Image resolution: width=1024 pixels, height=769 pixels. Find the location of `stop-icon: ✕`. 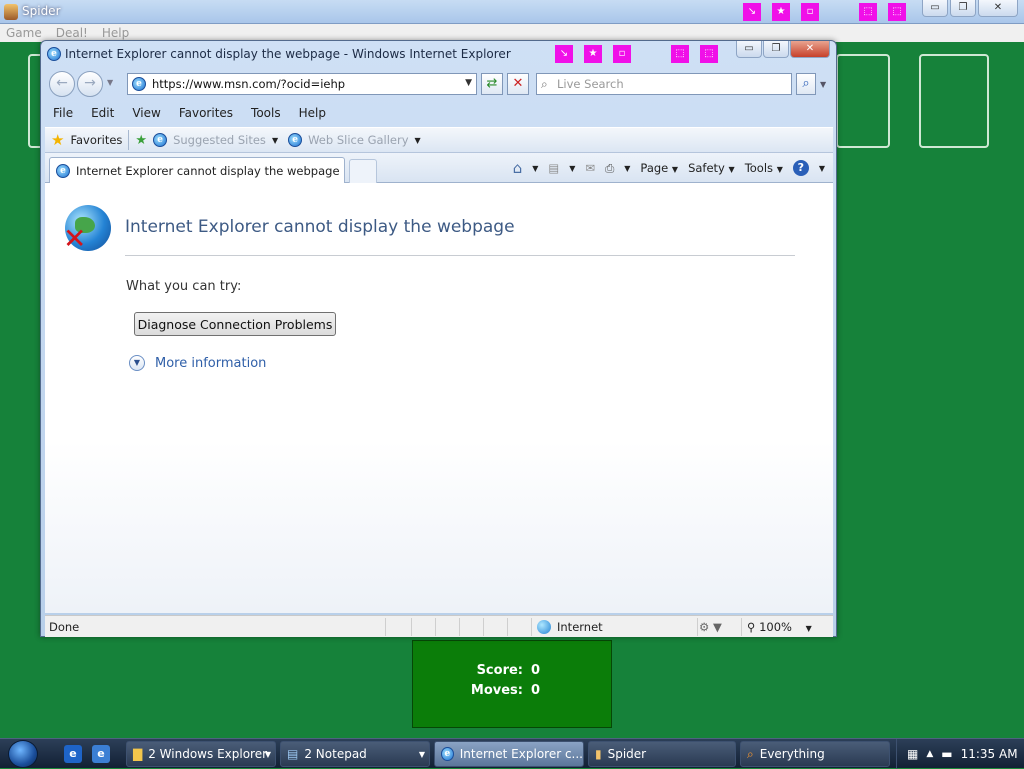

stop-icon: ✕ is located at coordinates (518, 84).